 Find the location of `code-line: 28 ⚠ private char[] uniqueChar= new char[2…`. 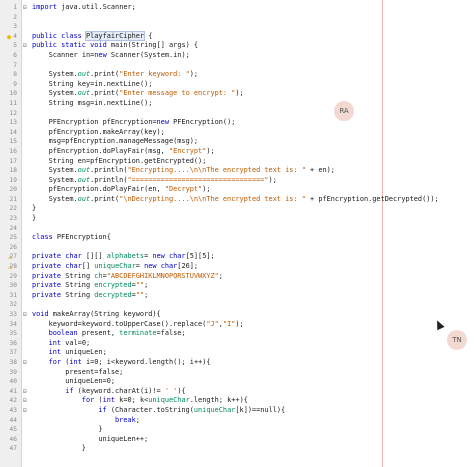

code-line: 28 ⚠ private char[] uniqueChar= new char[2… is located at coordinates (237, 267).